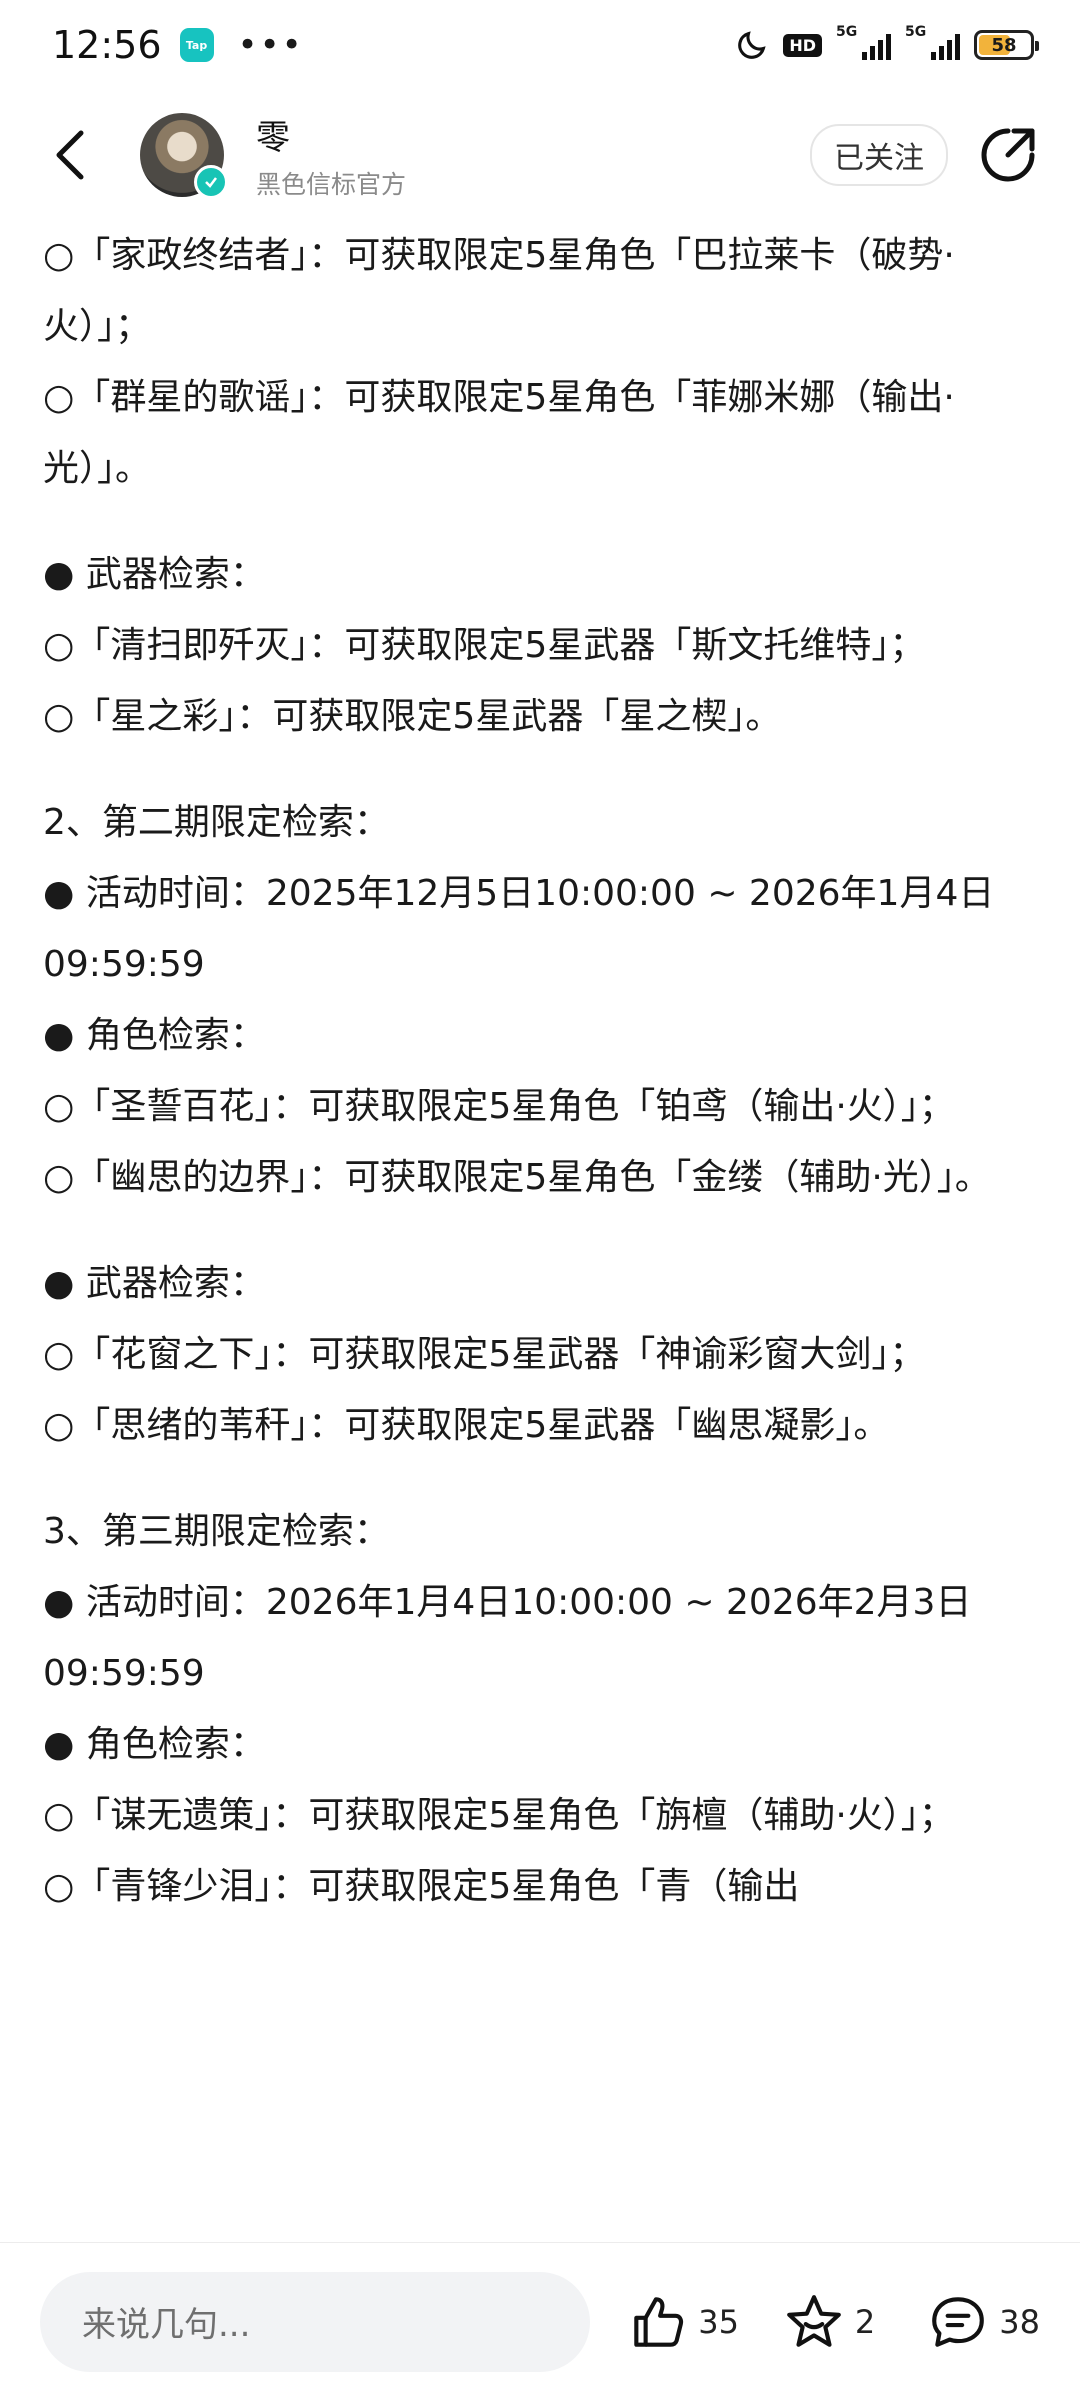 Image resolution: width=1080 pixels, height=2400 pixels. What do you see at coordinates (916, 32) in the screenshot?
I see `network-type-label-2: 5G` at bounding box center [916, 32].